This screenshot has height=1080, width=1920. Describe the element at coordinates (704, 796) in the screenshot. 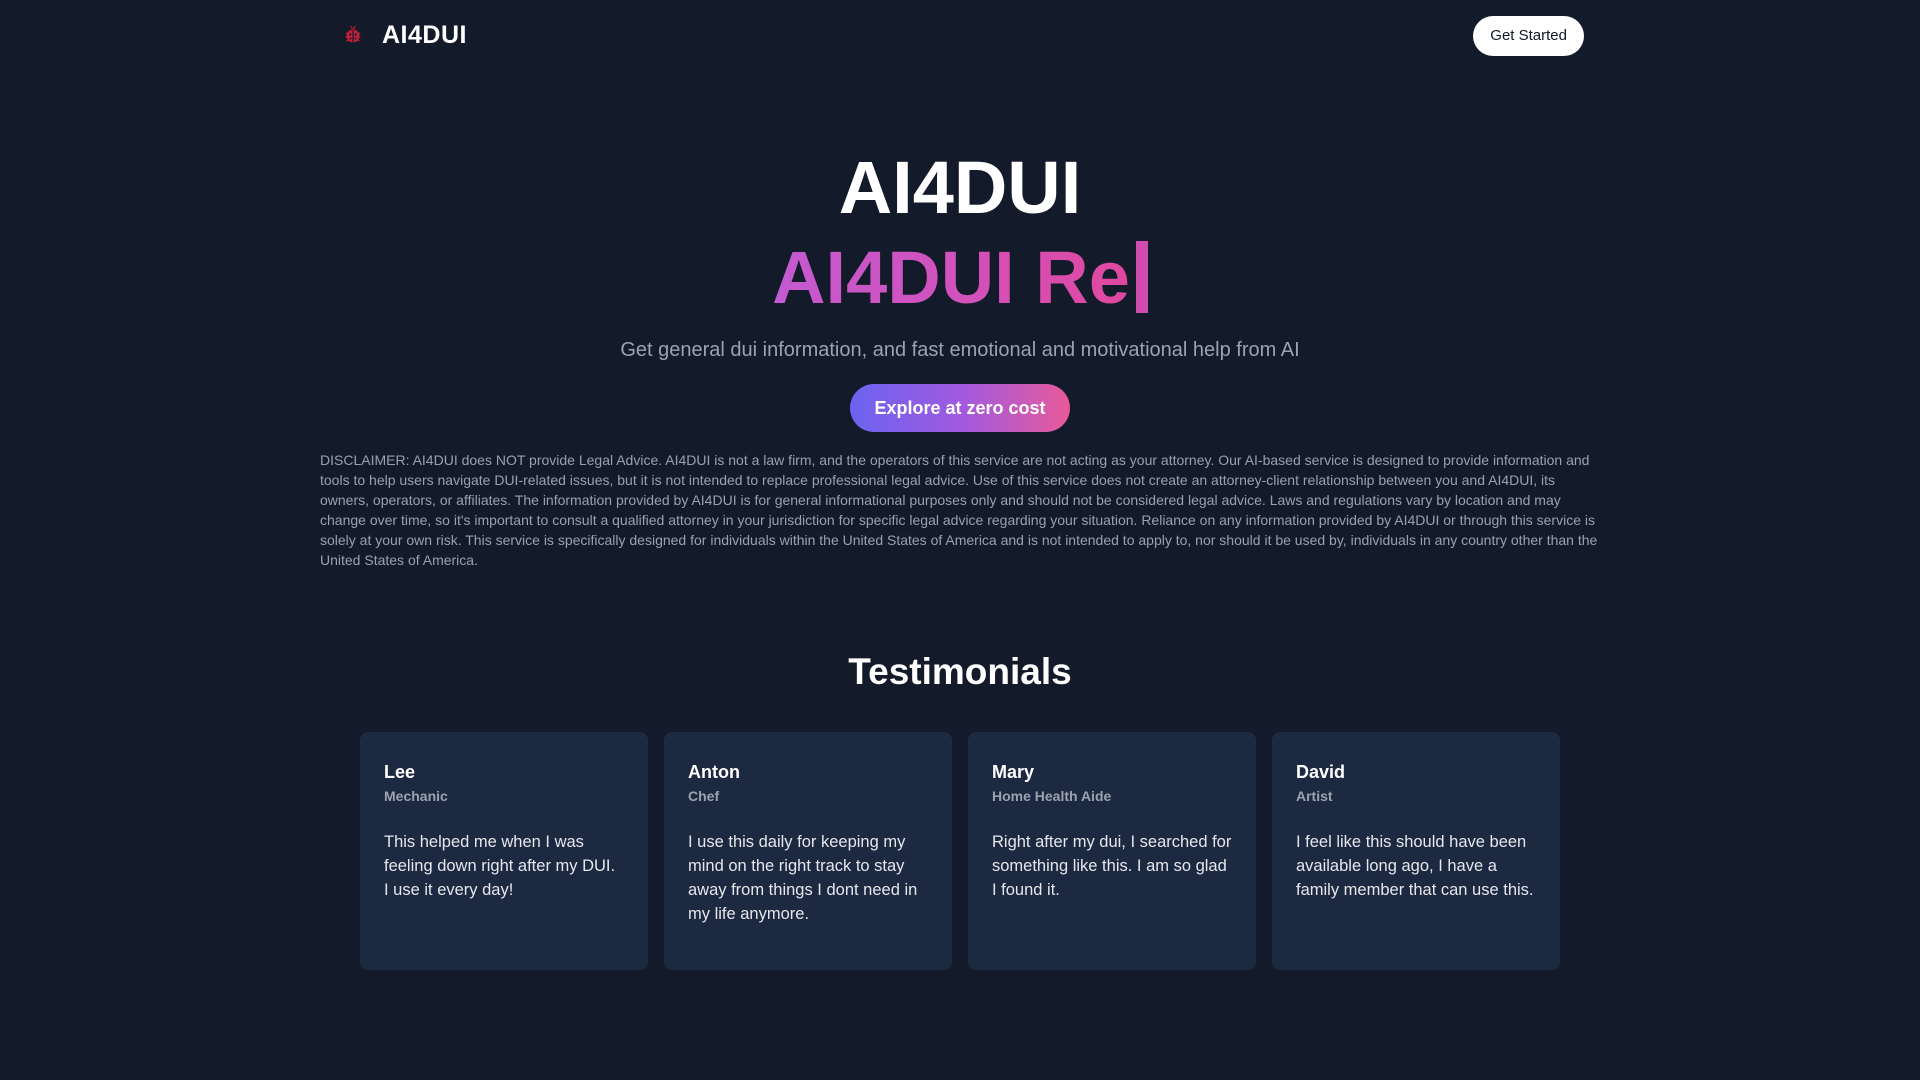

I see `testimonial-role: Chef` at that location.